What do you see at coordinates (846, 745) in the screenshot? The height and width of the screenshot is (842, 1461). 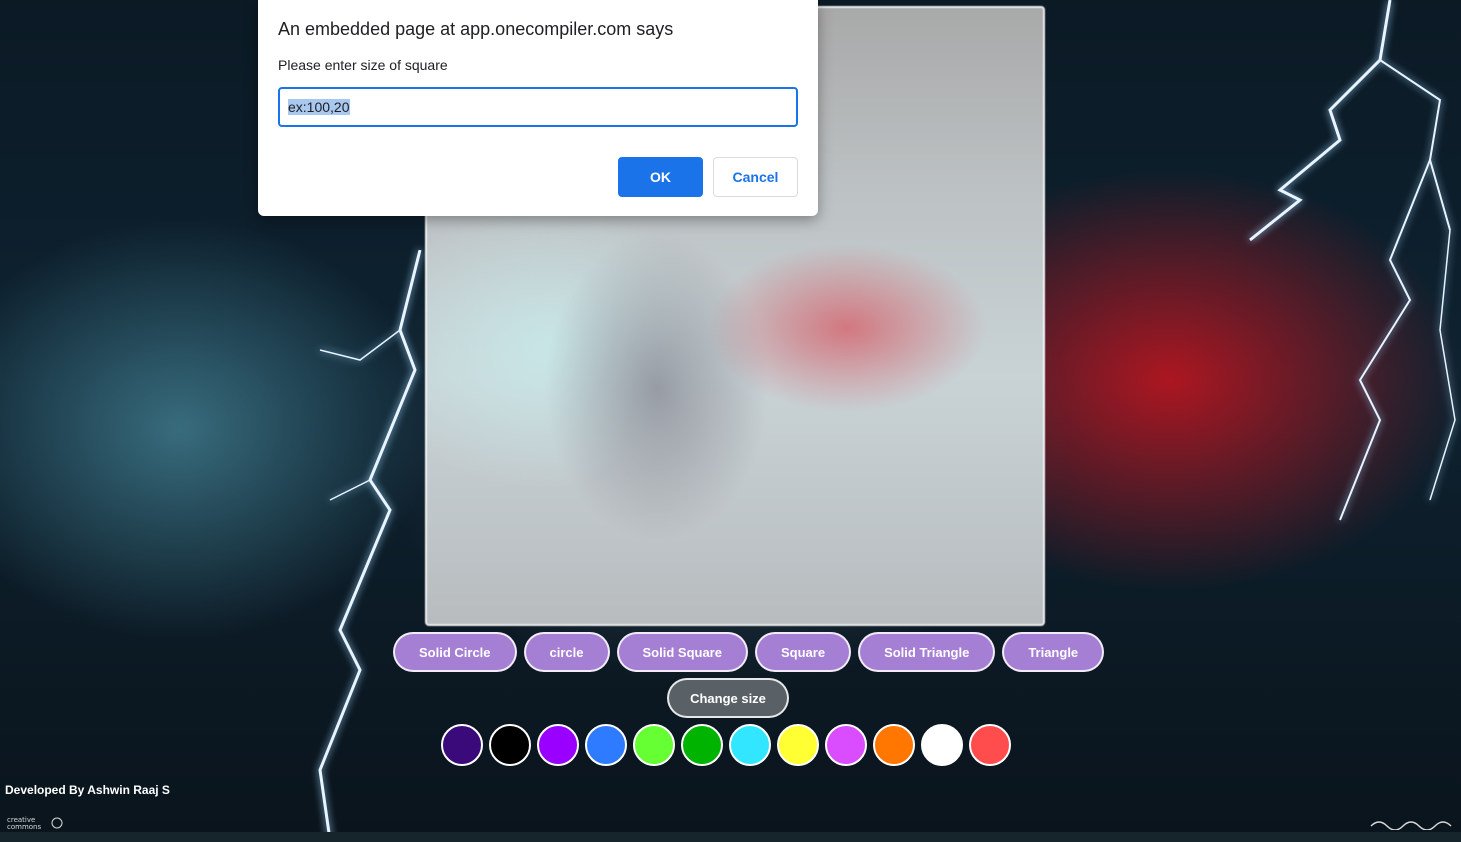 I see `color-swatch-magenta` at bounding box center [846, 745].